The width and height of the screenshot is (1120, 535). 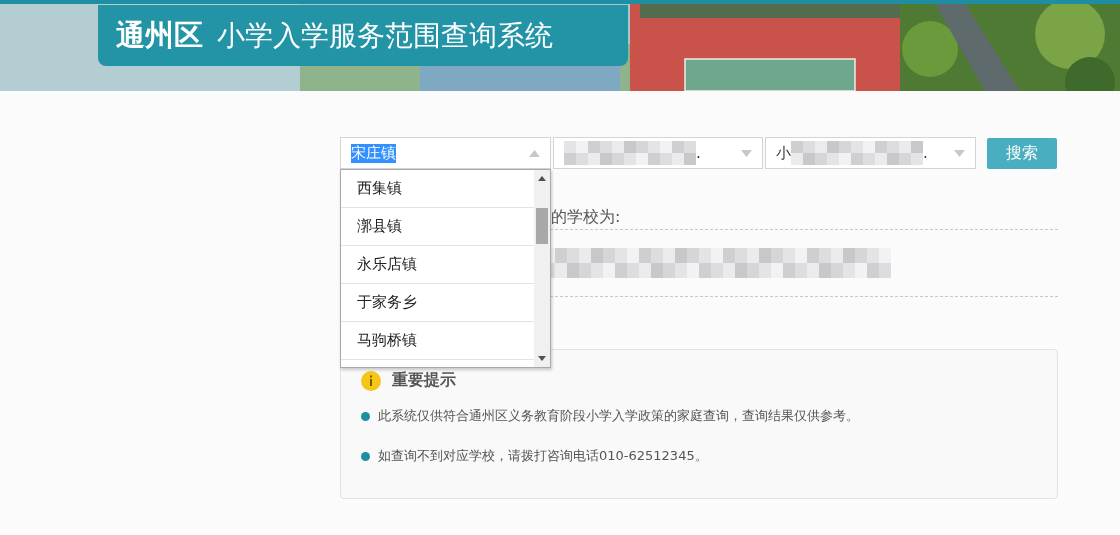 What do you see at coordinates (371, 380) in the screenshot?
I see `info-icon` at bounding box center [371, 380].